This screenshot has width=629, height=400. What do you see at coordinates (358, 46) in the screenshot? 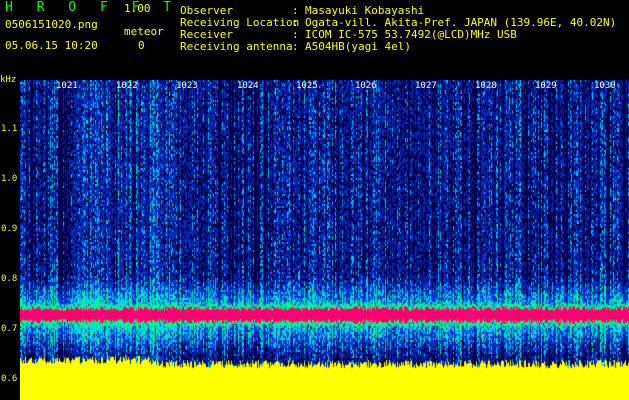
I see `antenna-value: A504HB(yagi 4el)` at bounding box center [358, 46].